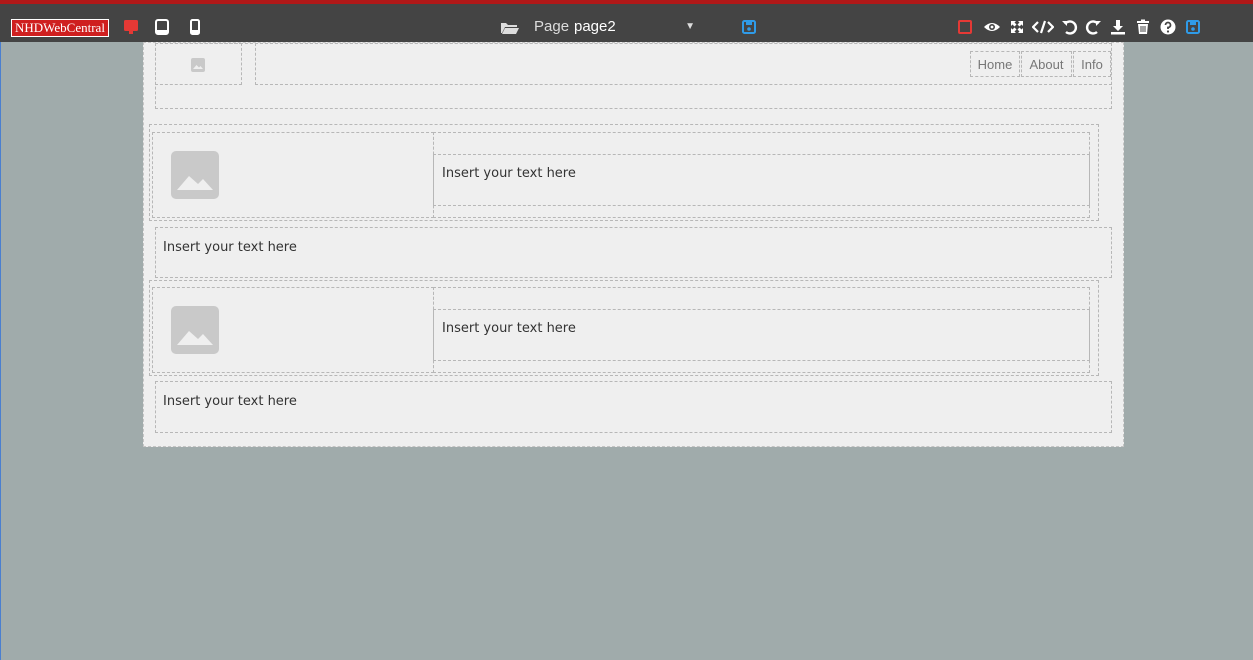  Describe the element at coordinates (1092, 64) in the screenshot. I see `nav-link-info: Info` at that location.